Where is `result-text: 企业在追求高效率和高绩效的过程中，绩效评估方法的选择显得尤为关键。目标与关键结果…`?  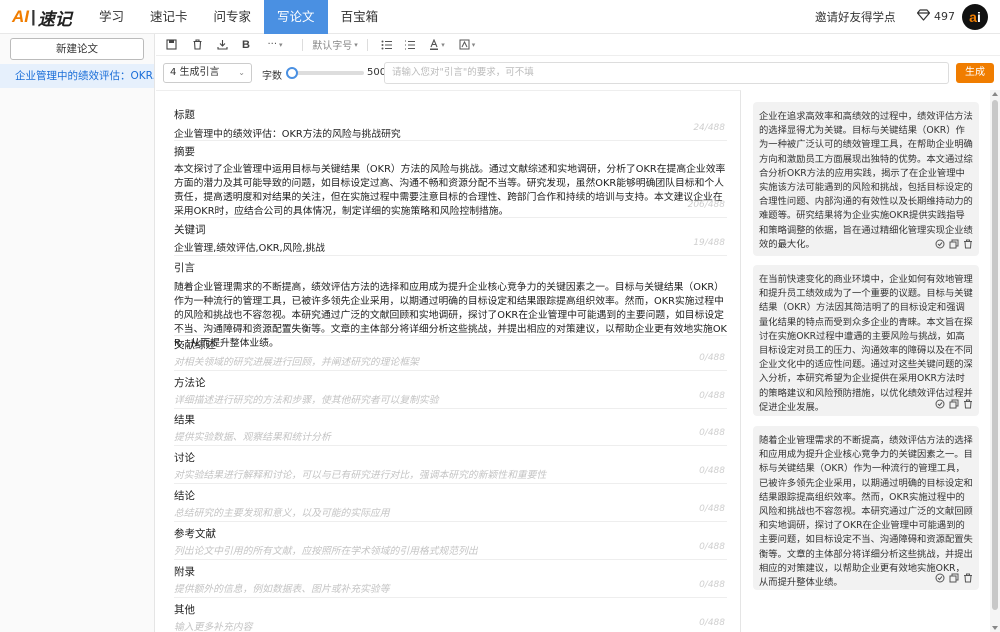 result-text: 企业在追求高效率和高绩效的过程中，绩效评估方法的选择显得尤为关键。目标与关键结果… is located at coordinates (866, 180).